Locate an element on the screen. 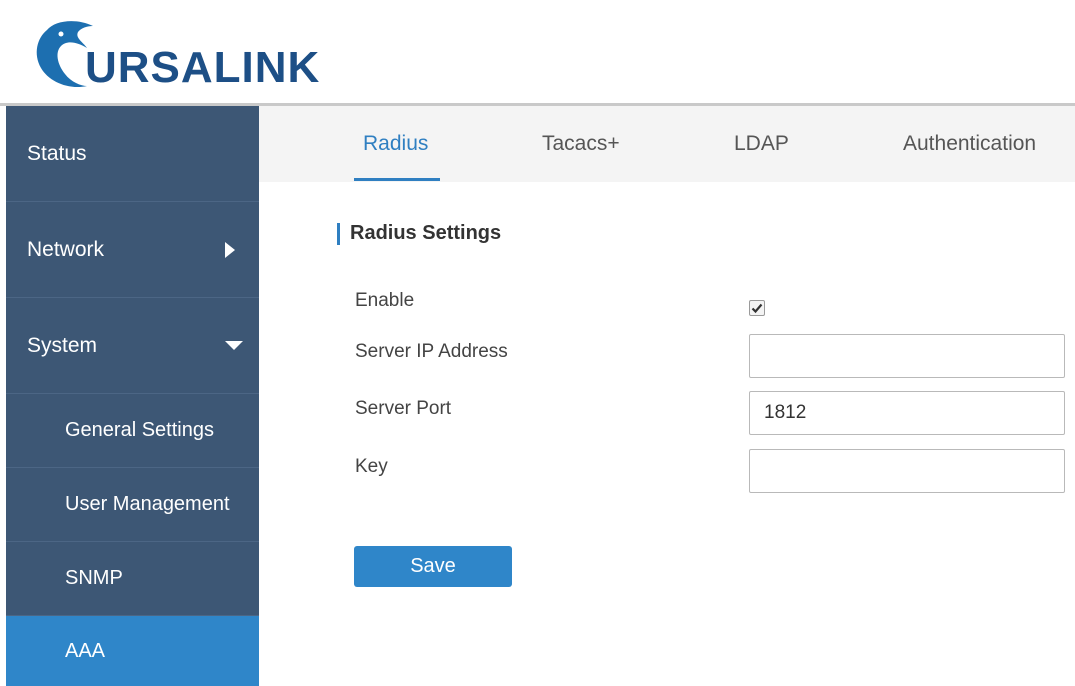  save-button: Save is located at coordinates (433, 566).